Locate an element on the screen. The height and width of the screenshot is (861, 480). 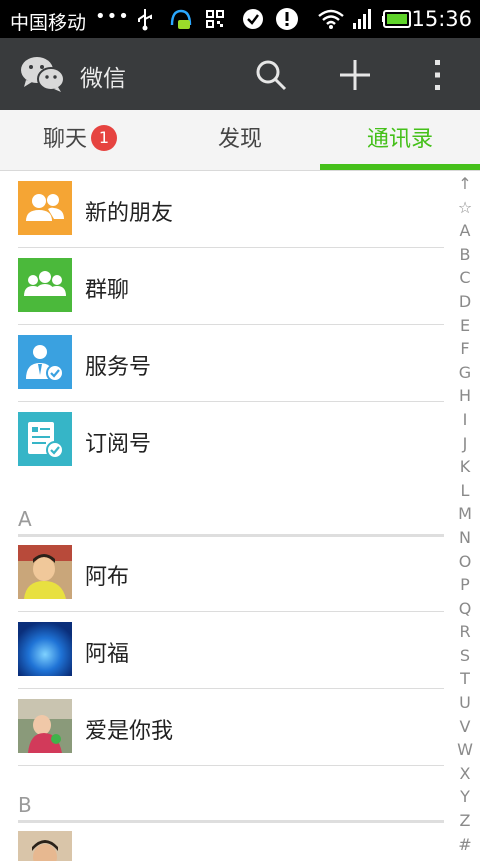
check-circle-icon is located at coordinates (253, 19).